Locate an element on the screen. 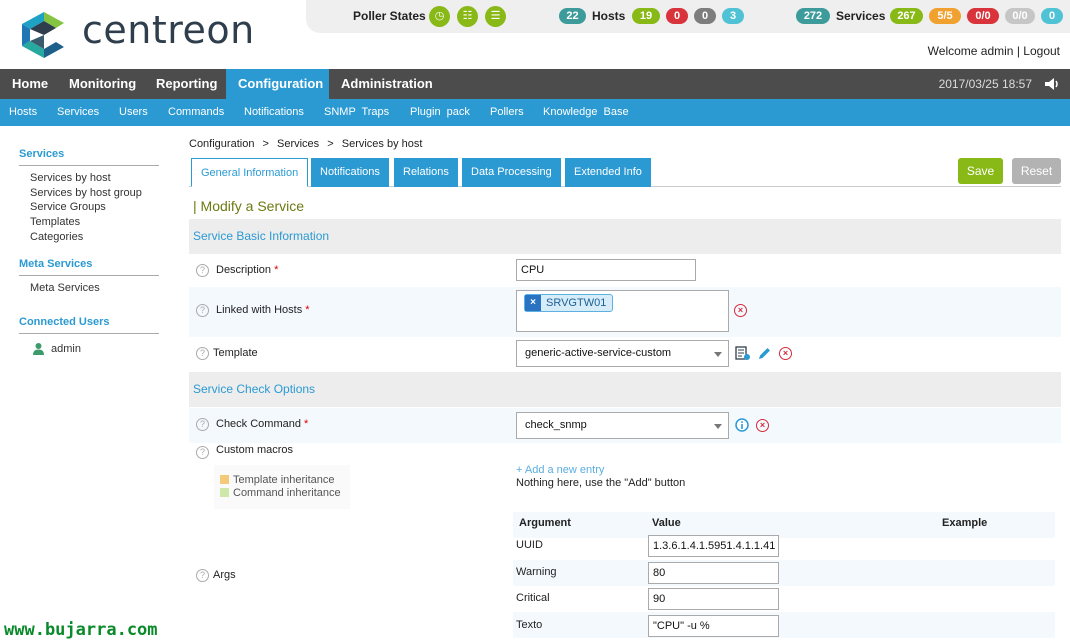 This screenshot has width=1070, height=644. services-pending-badge: 0 is located at coordinates (1052, 16).